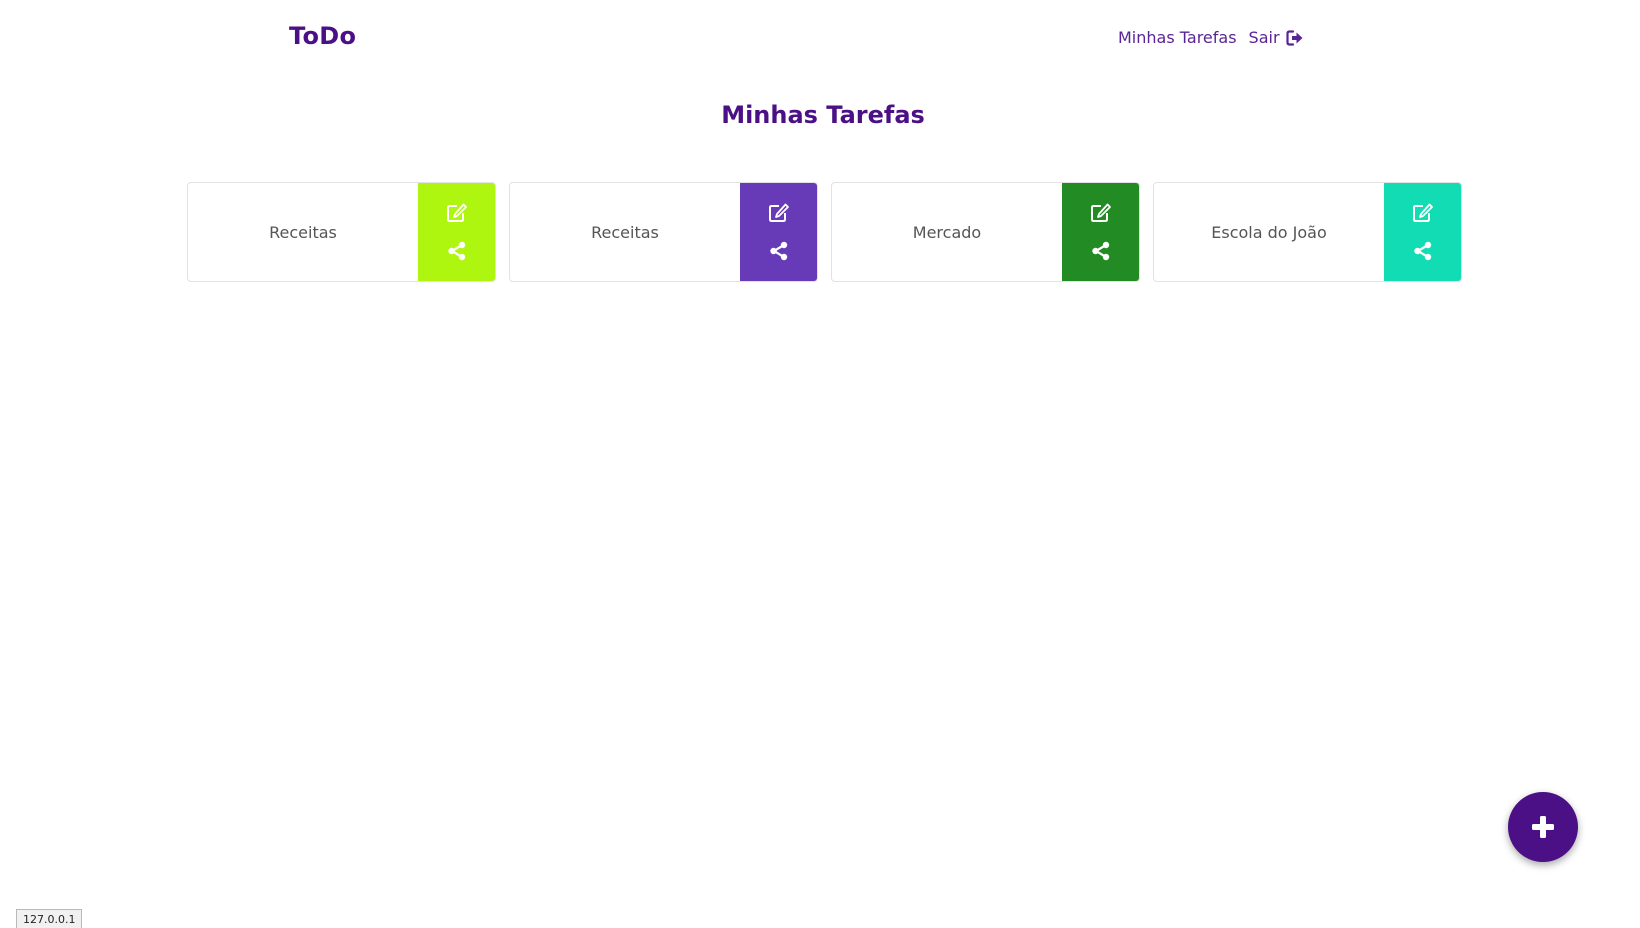  I want to click on task-list-name: Escola do João, so click(1269, 232).